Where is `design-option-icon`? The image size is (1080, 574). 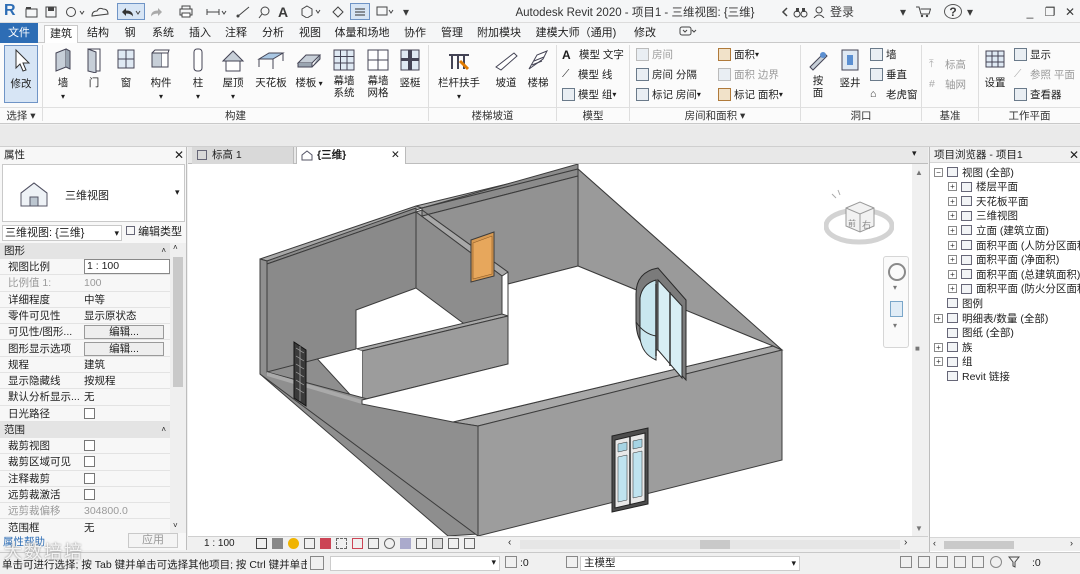
design-option-icon is located at coordinates (572, 562).